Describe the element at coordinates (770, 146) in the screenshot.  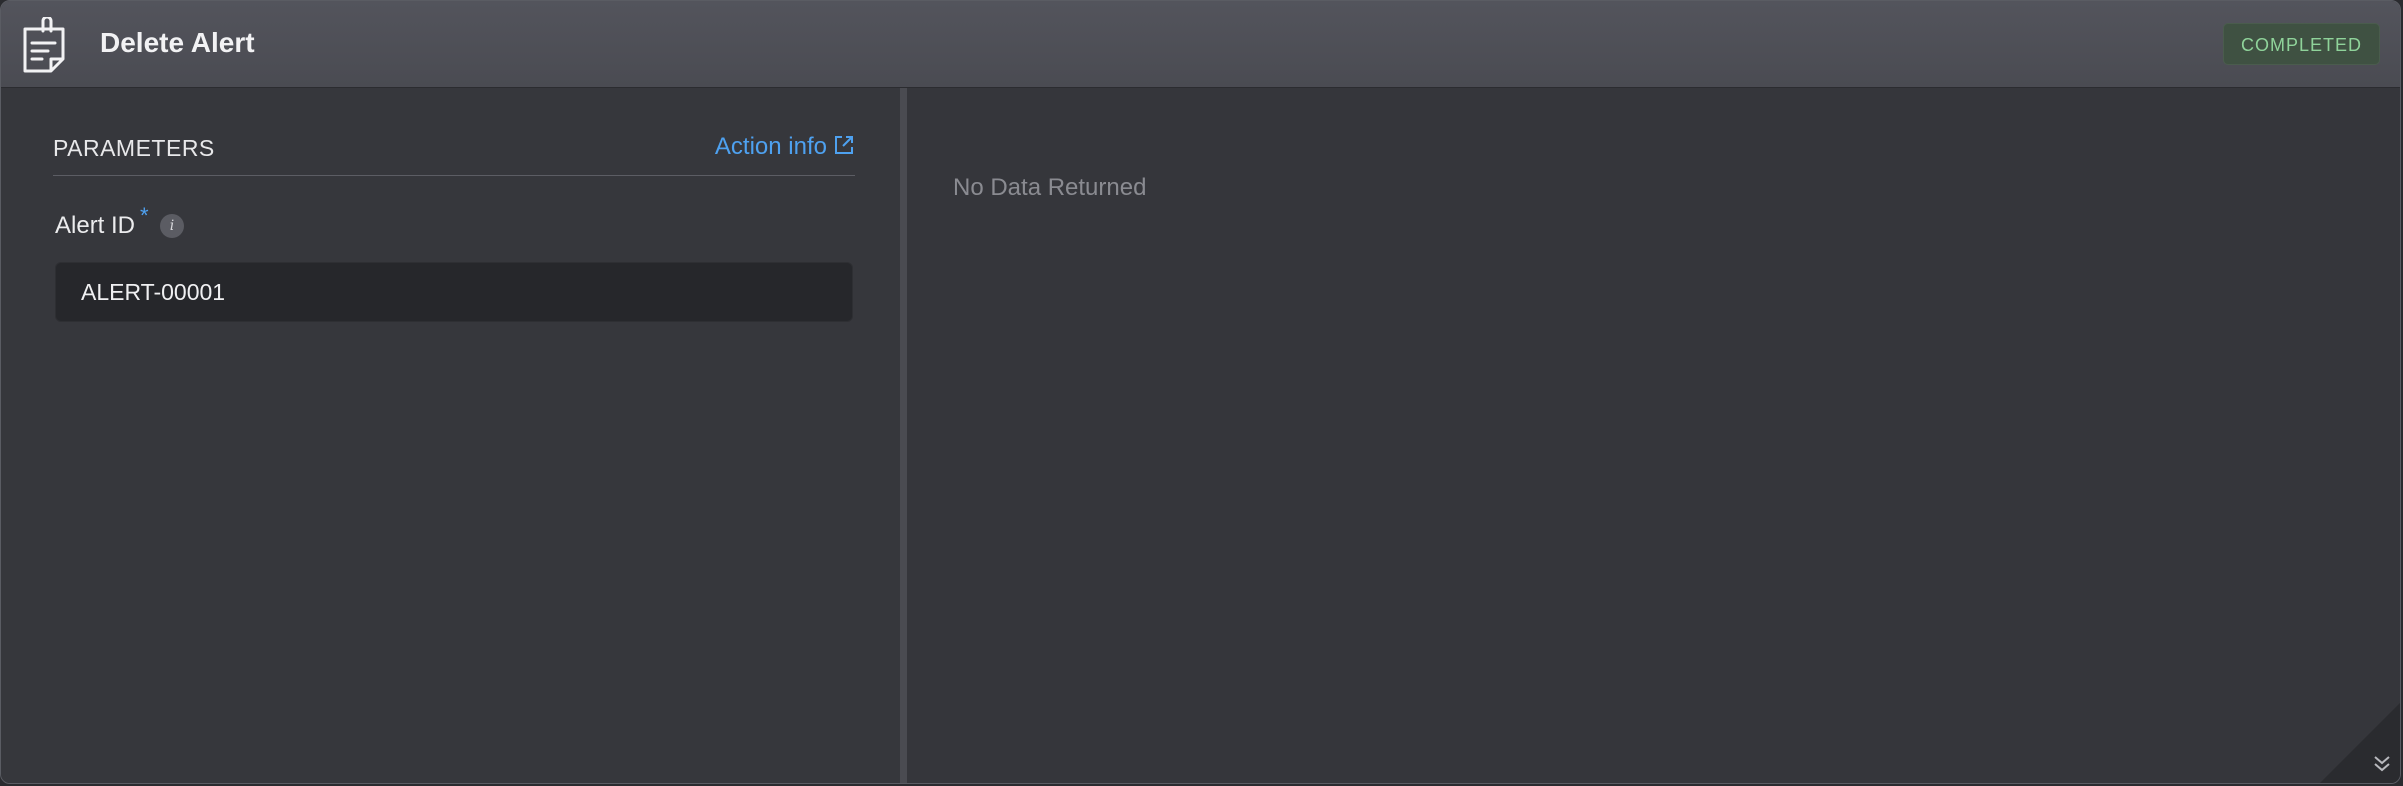
I see `action-info-label: Action info` at that location.